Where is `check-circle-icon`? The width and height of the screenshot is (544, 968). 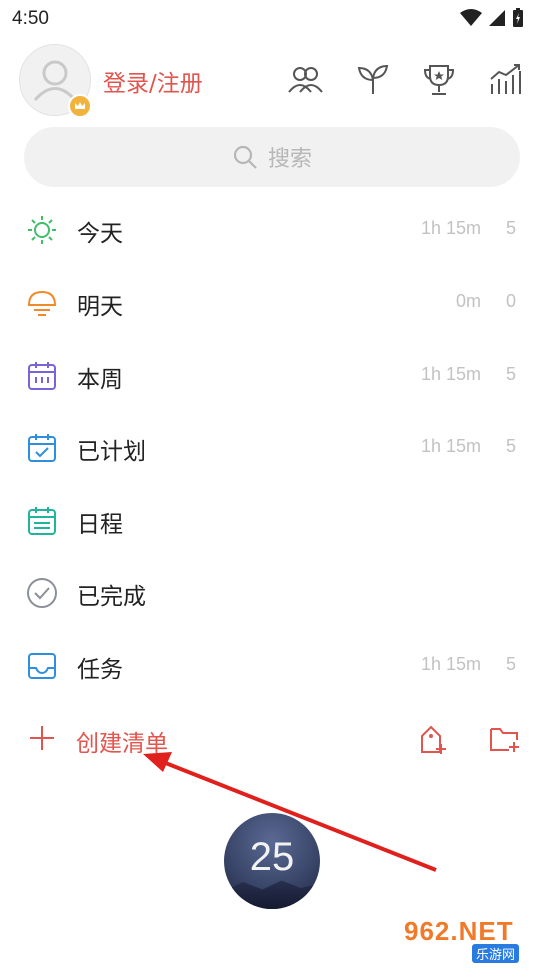
check-circle-icon is located at coordinates (42, 593).